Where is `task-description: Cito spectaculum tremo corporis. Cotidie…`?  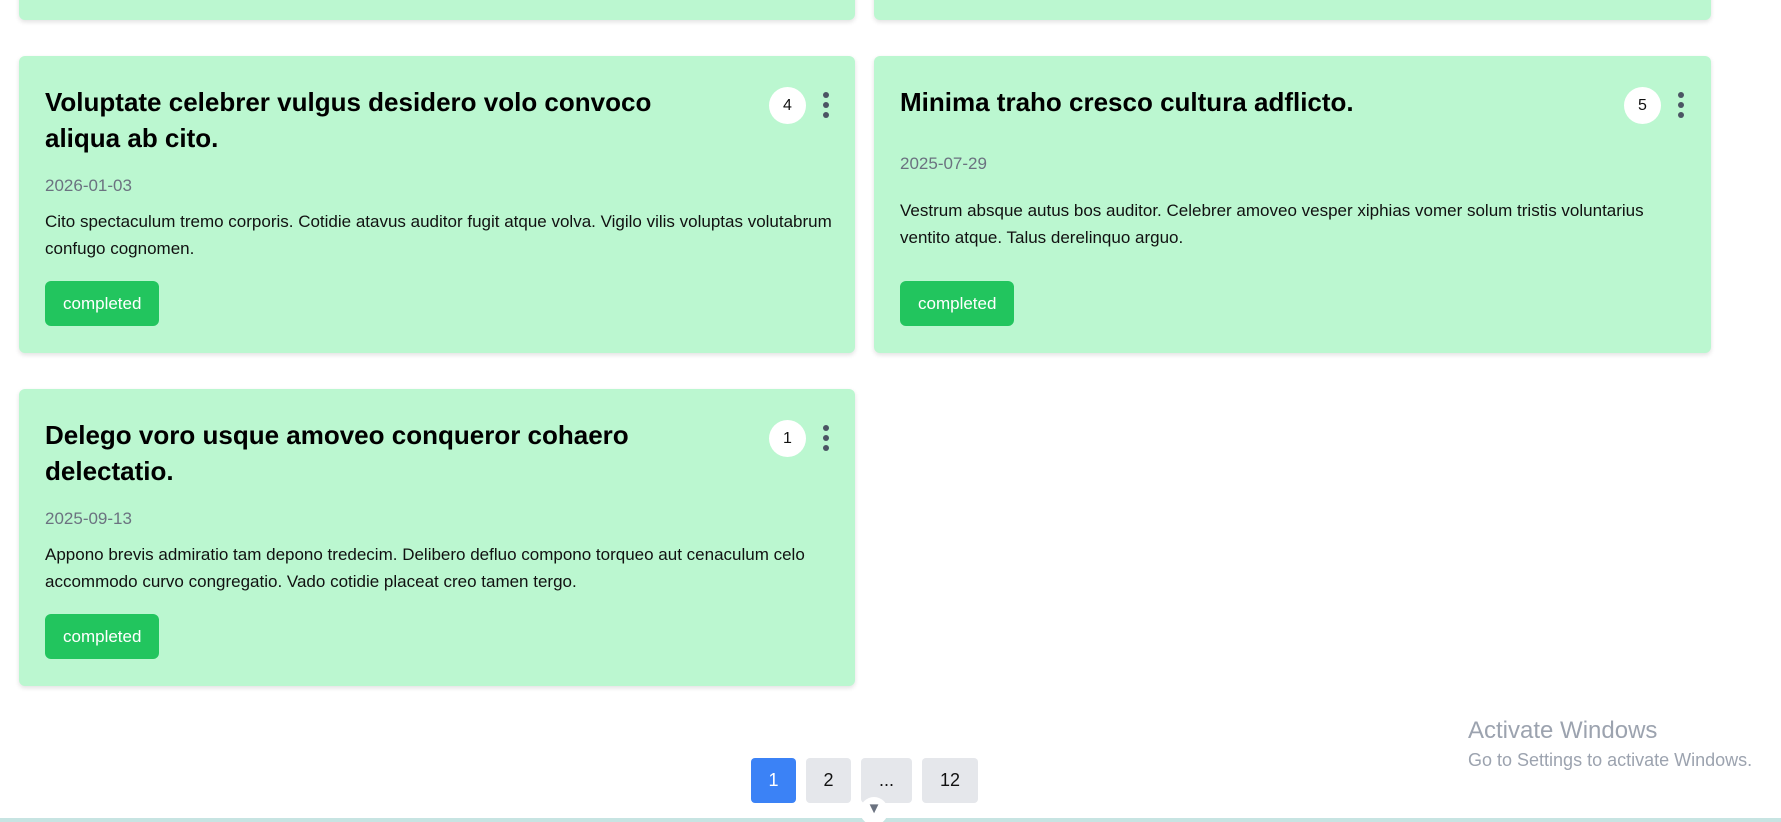 task-description: Cito spectaculum tremo corporis. Cotidie… is located at coordinates (438, 235).